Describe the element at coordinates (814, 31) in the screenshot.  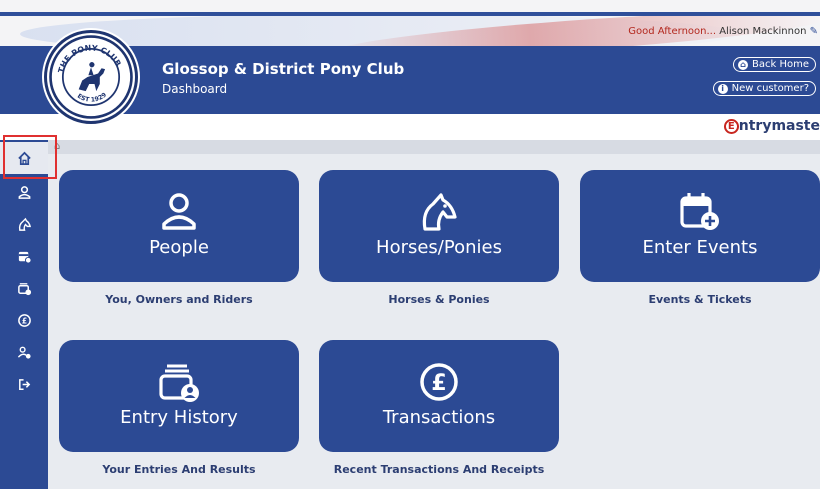
I see `edit-icon: ✎` at that location.